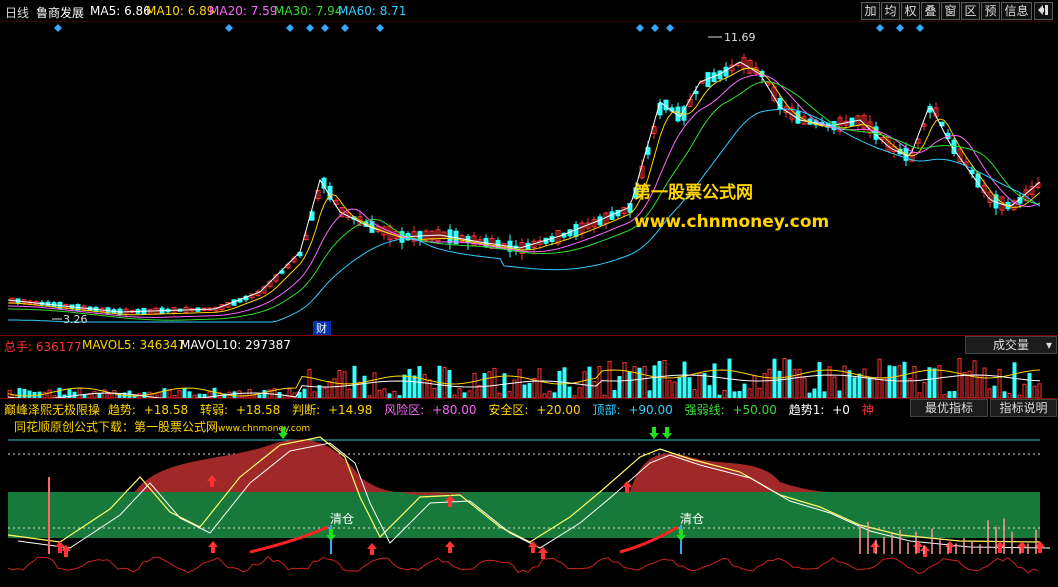 This screenshot has height=587, width=1058. Describe the element at coordinates (1016, 11) in the screenshot. I see `toolbar-info-button: 信息` at that location.